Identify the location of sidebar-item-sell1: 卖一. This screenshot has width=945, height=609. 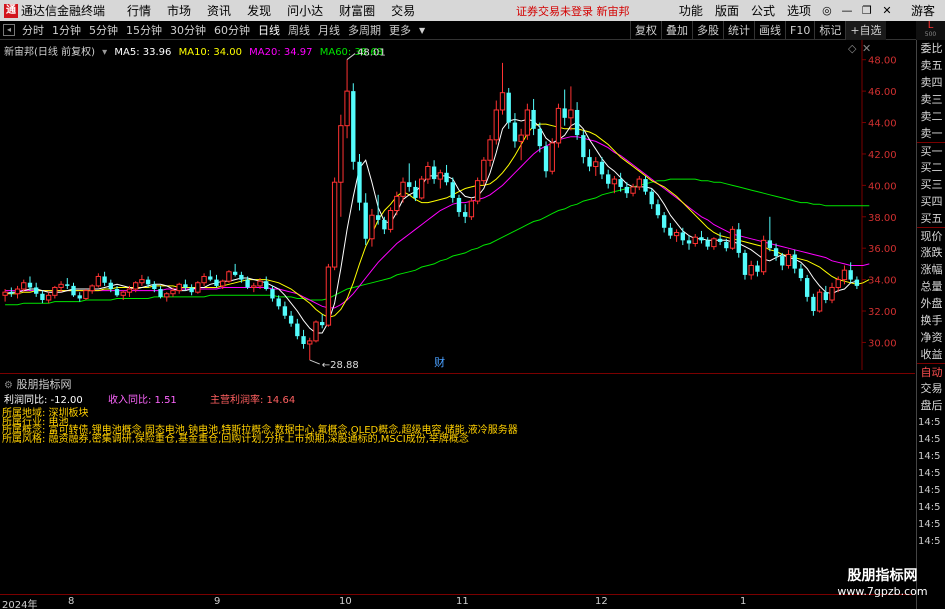
(931, 133).